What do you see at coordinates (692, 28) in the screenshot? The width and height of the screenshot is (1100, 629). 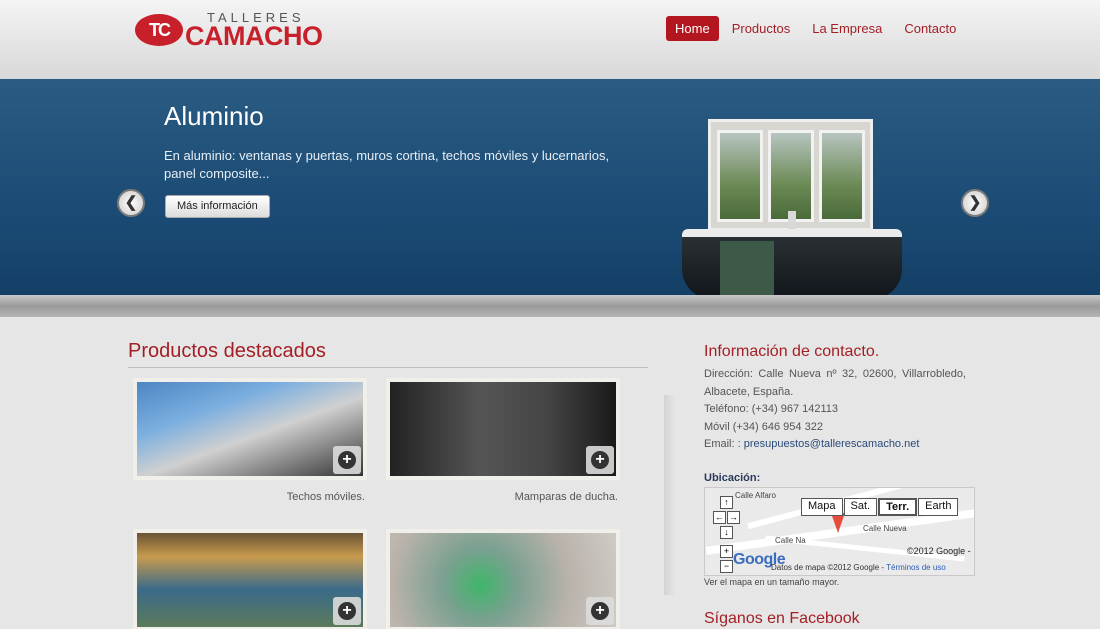 I see `nav-home: Home` at bounding box center [692, 28].